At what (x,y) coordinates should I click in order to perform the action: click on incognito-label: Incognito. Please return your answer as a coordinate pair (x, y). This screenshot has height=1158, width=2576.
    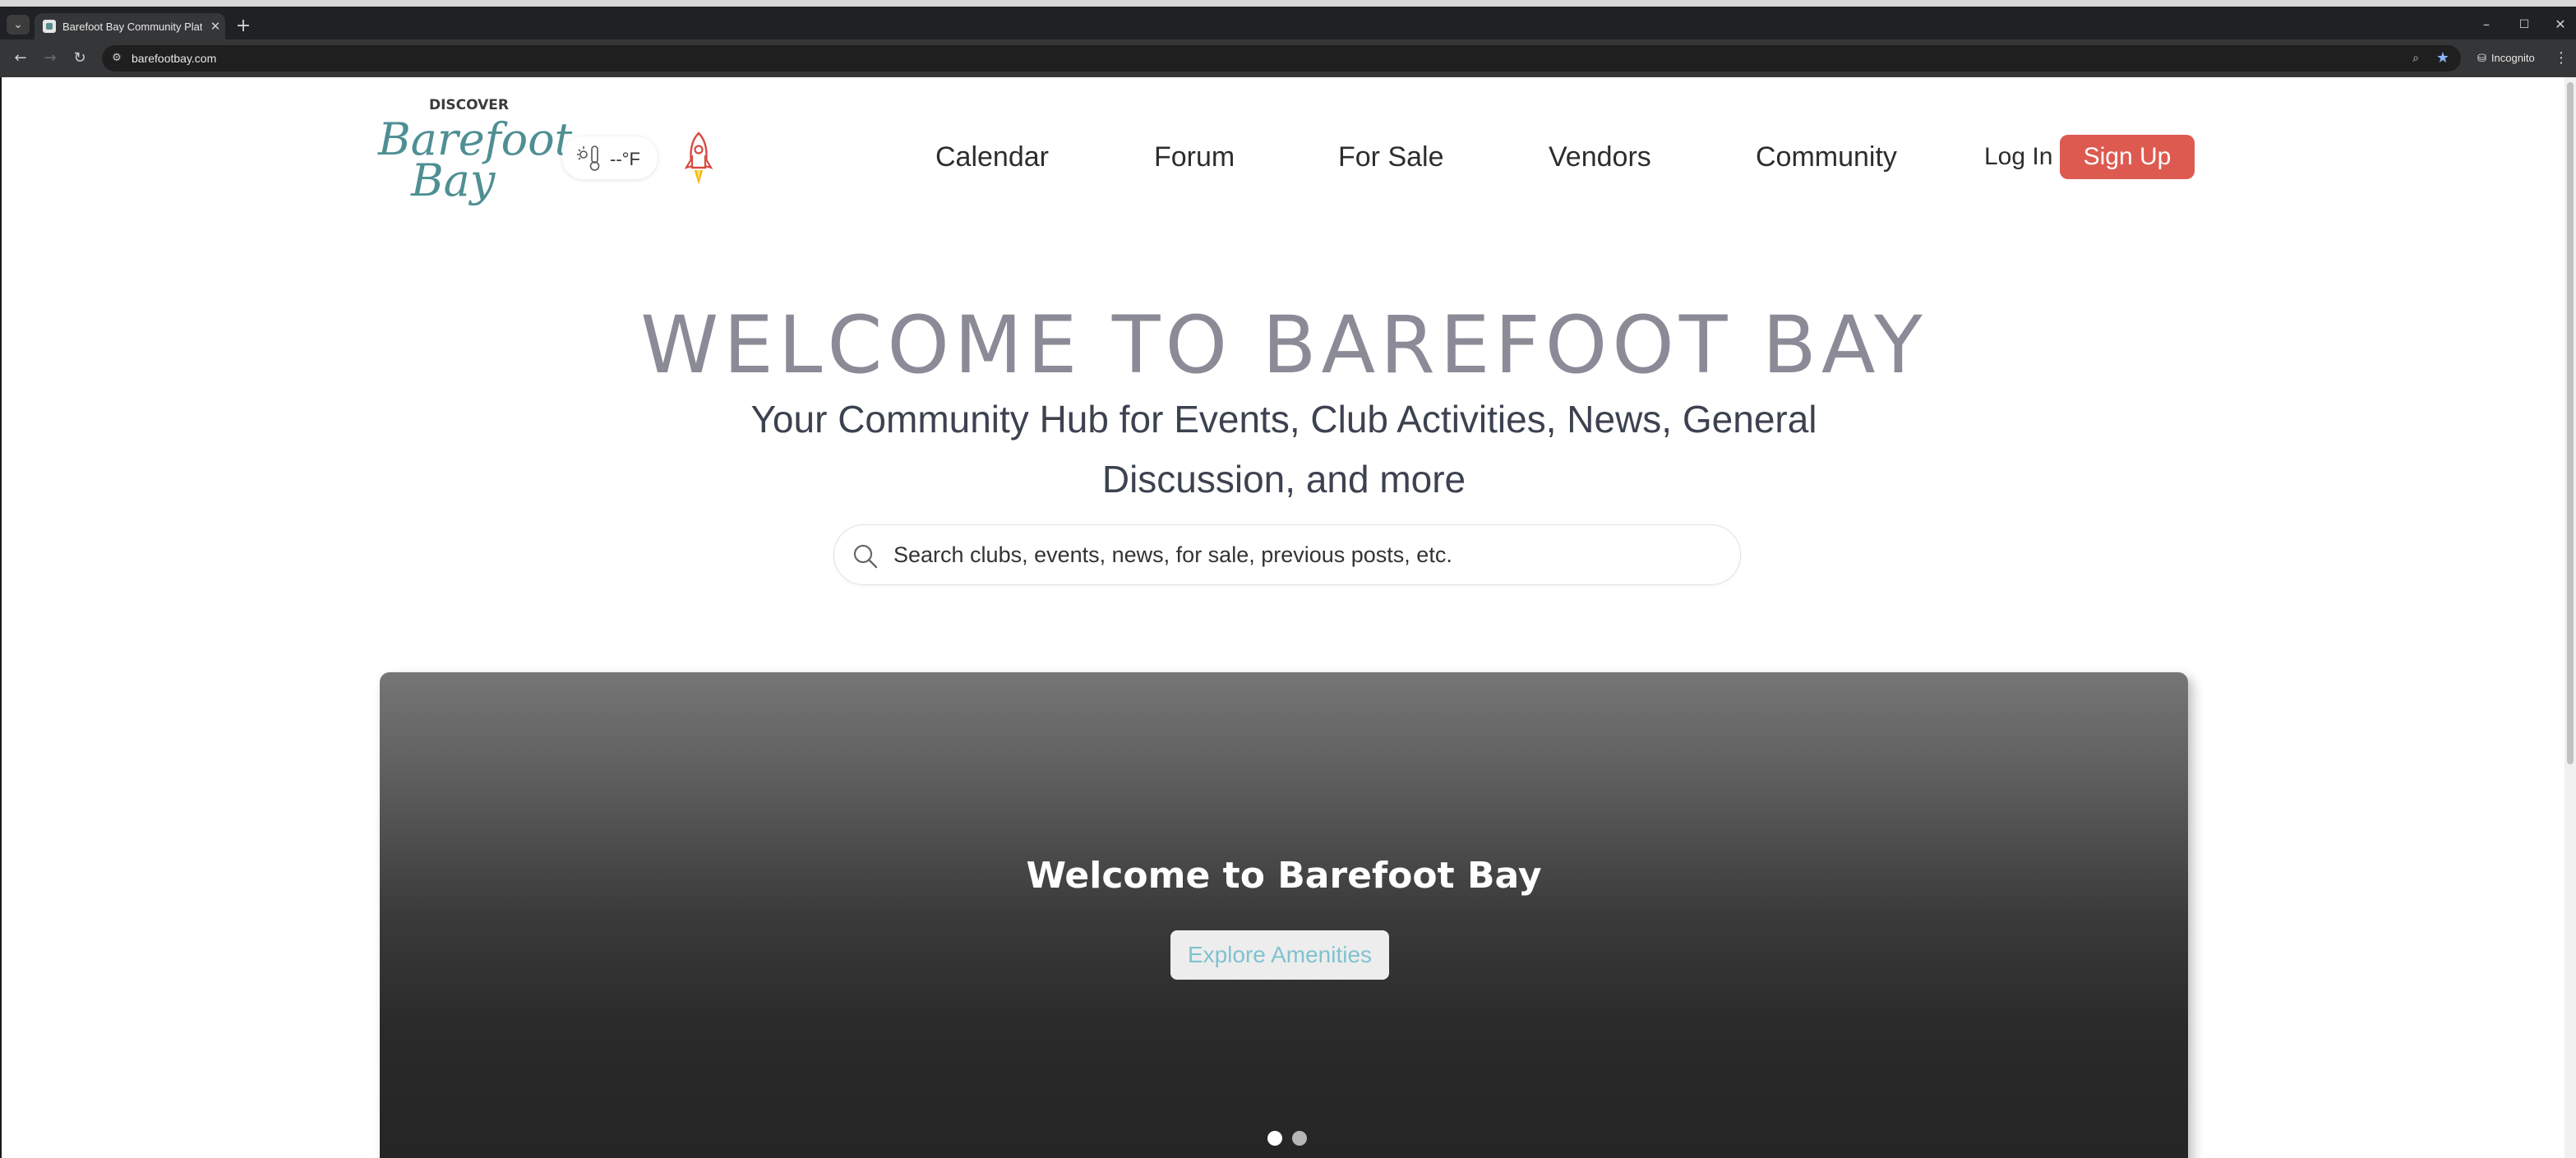
    Looking at the image, I should click on (2513, 58).